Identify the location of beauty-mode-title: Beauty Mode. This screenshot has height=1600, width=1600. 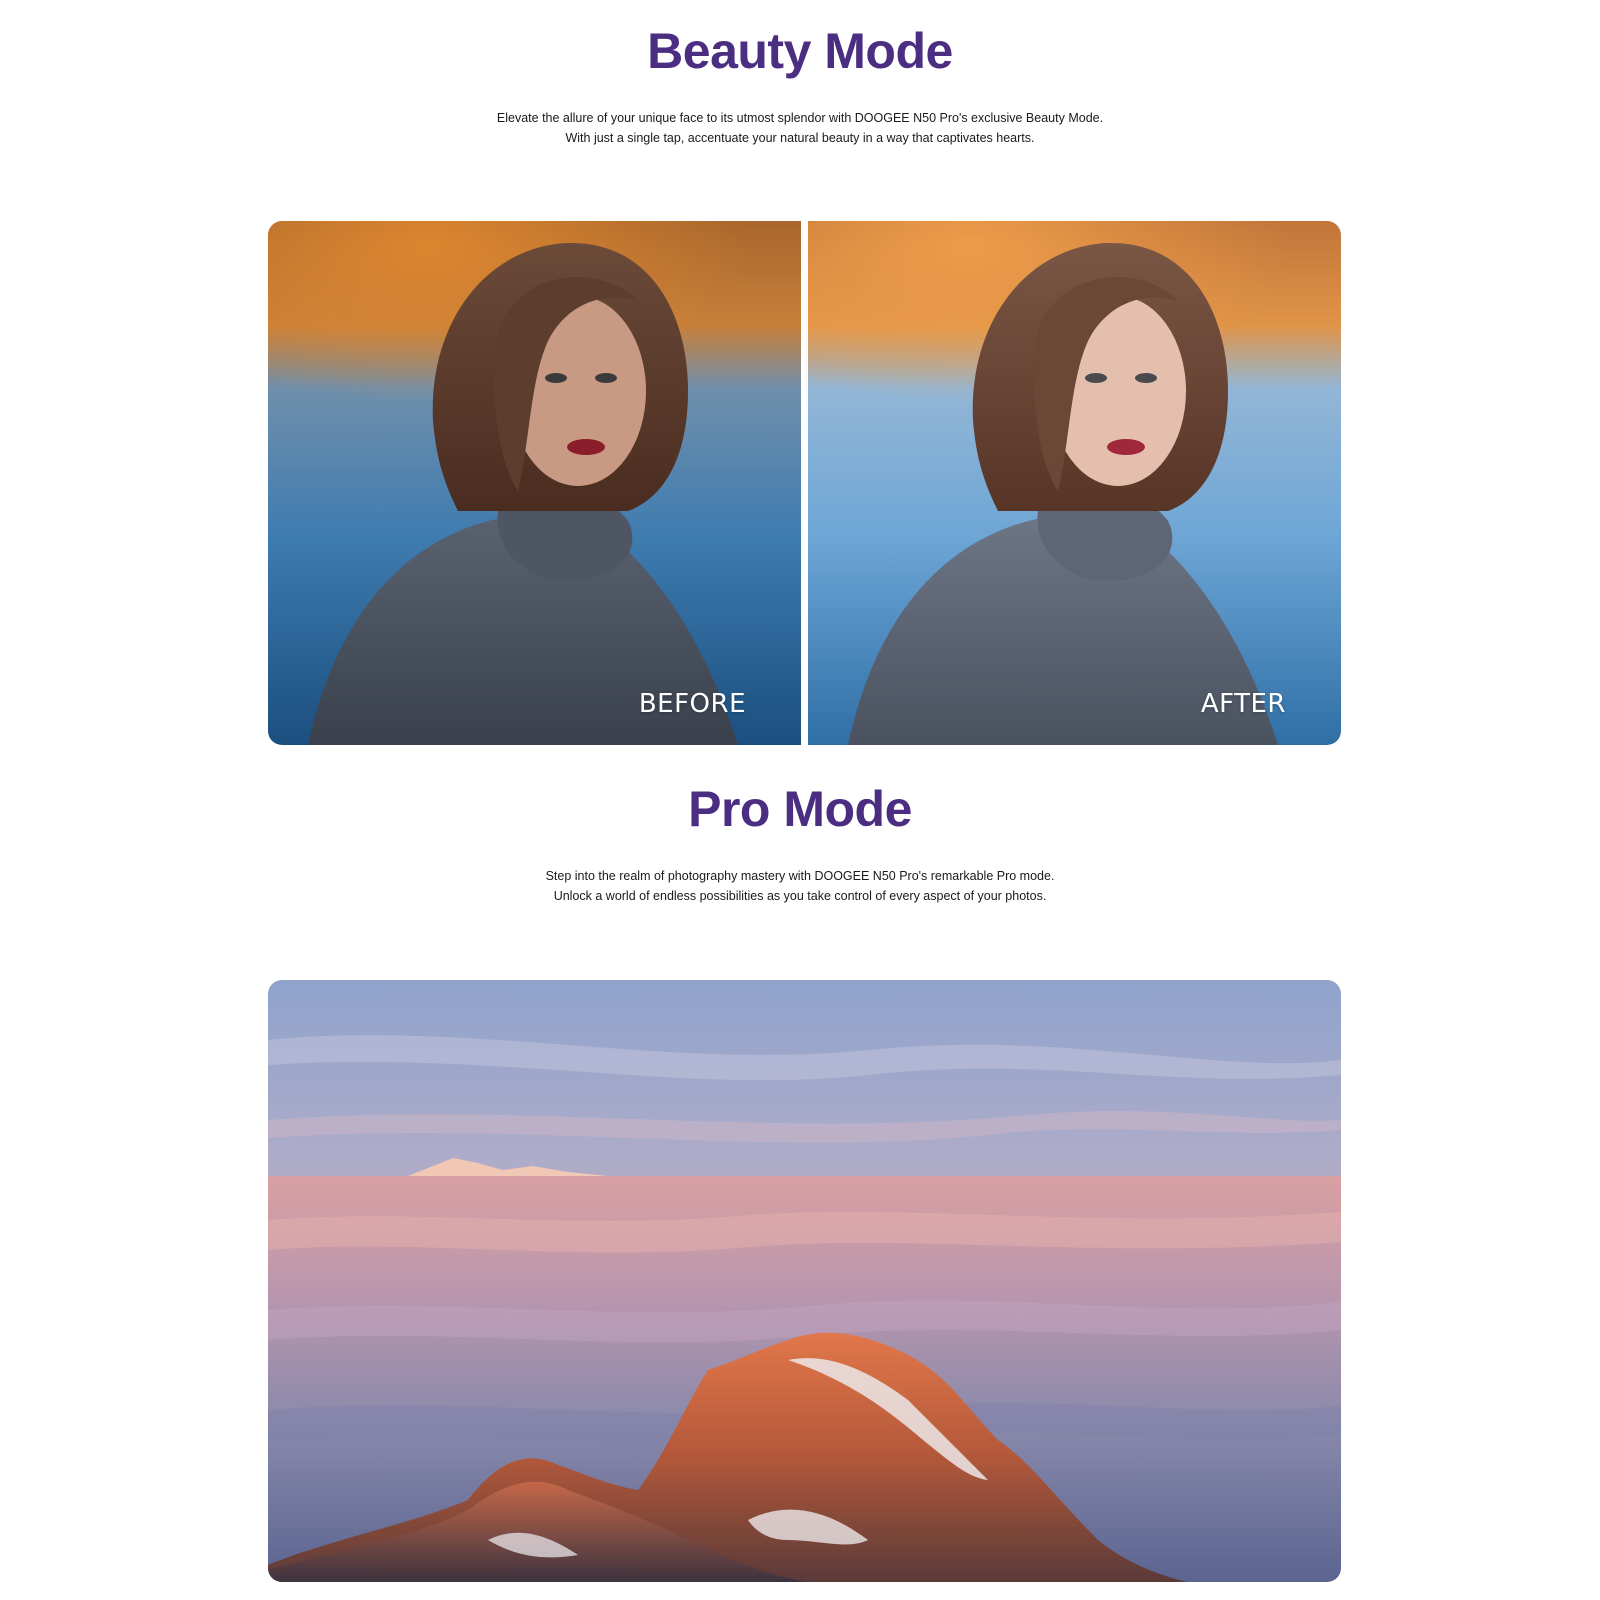
(800, 51).